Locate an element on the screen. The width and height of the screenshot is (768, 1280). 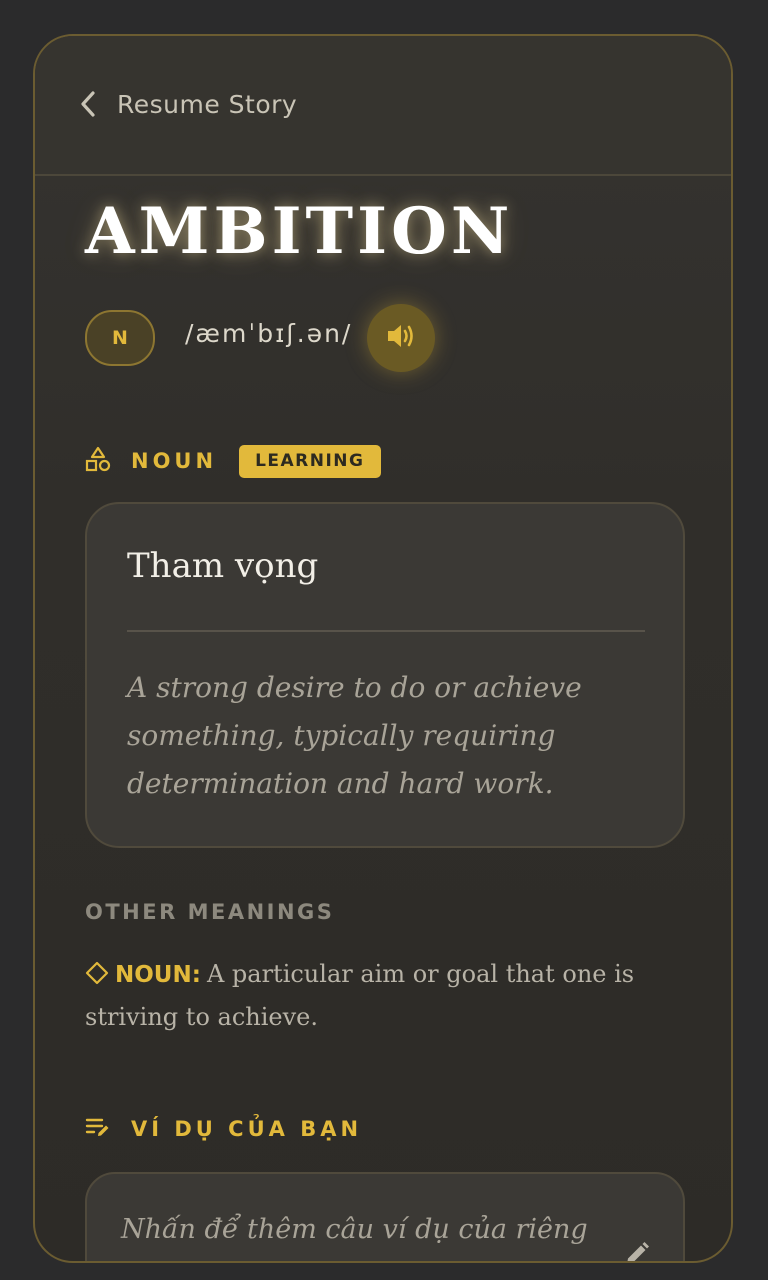
back-button: Resume Story is located at coordinates (188, 104).